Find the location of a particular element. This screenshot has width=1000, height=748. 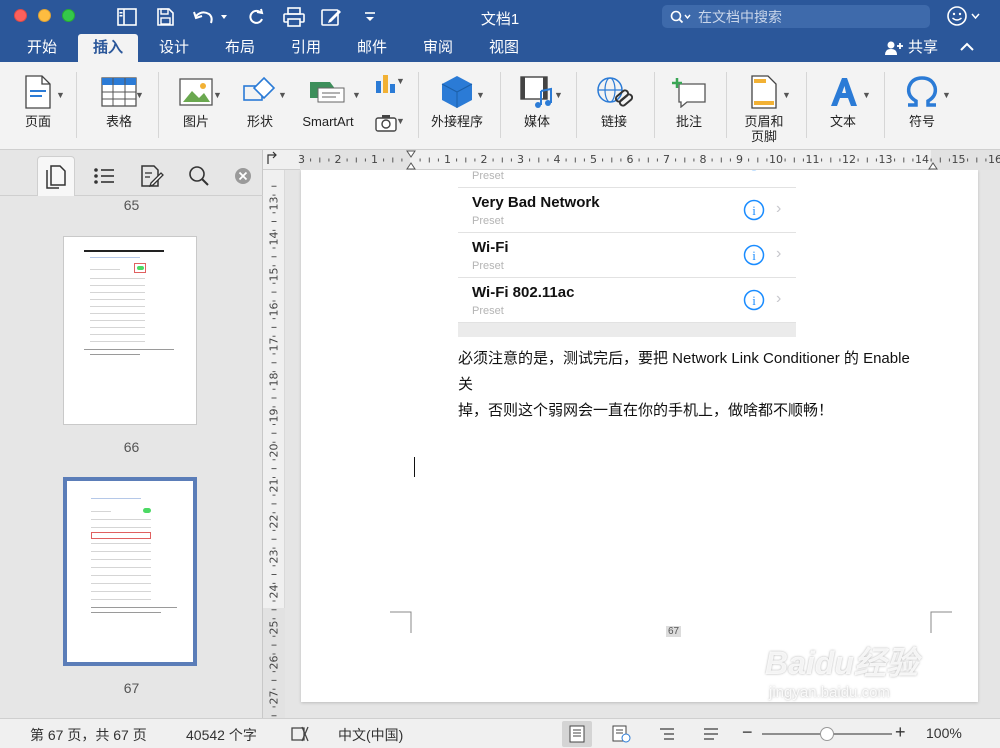

chevron-right-icon: › is located at coordinates (779, 253).